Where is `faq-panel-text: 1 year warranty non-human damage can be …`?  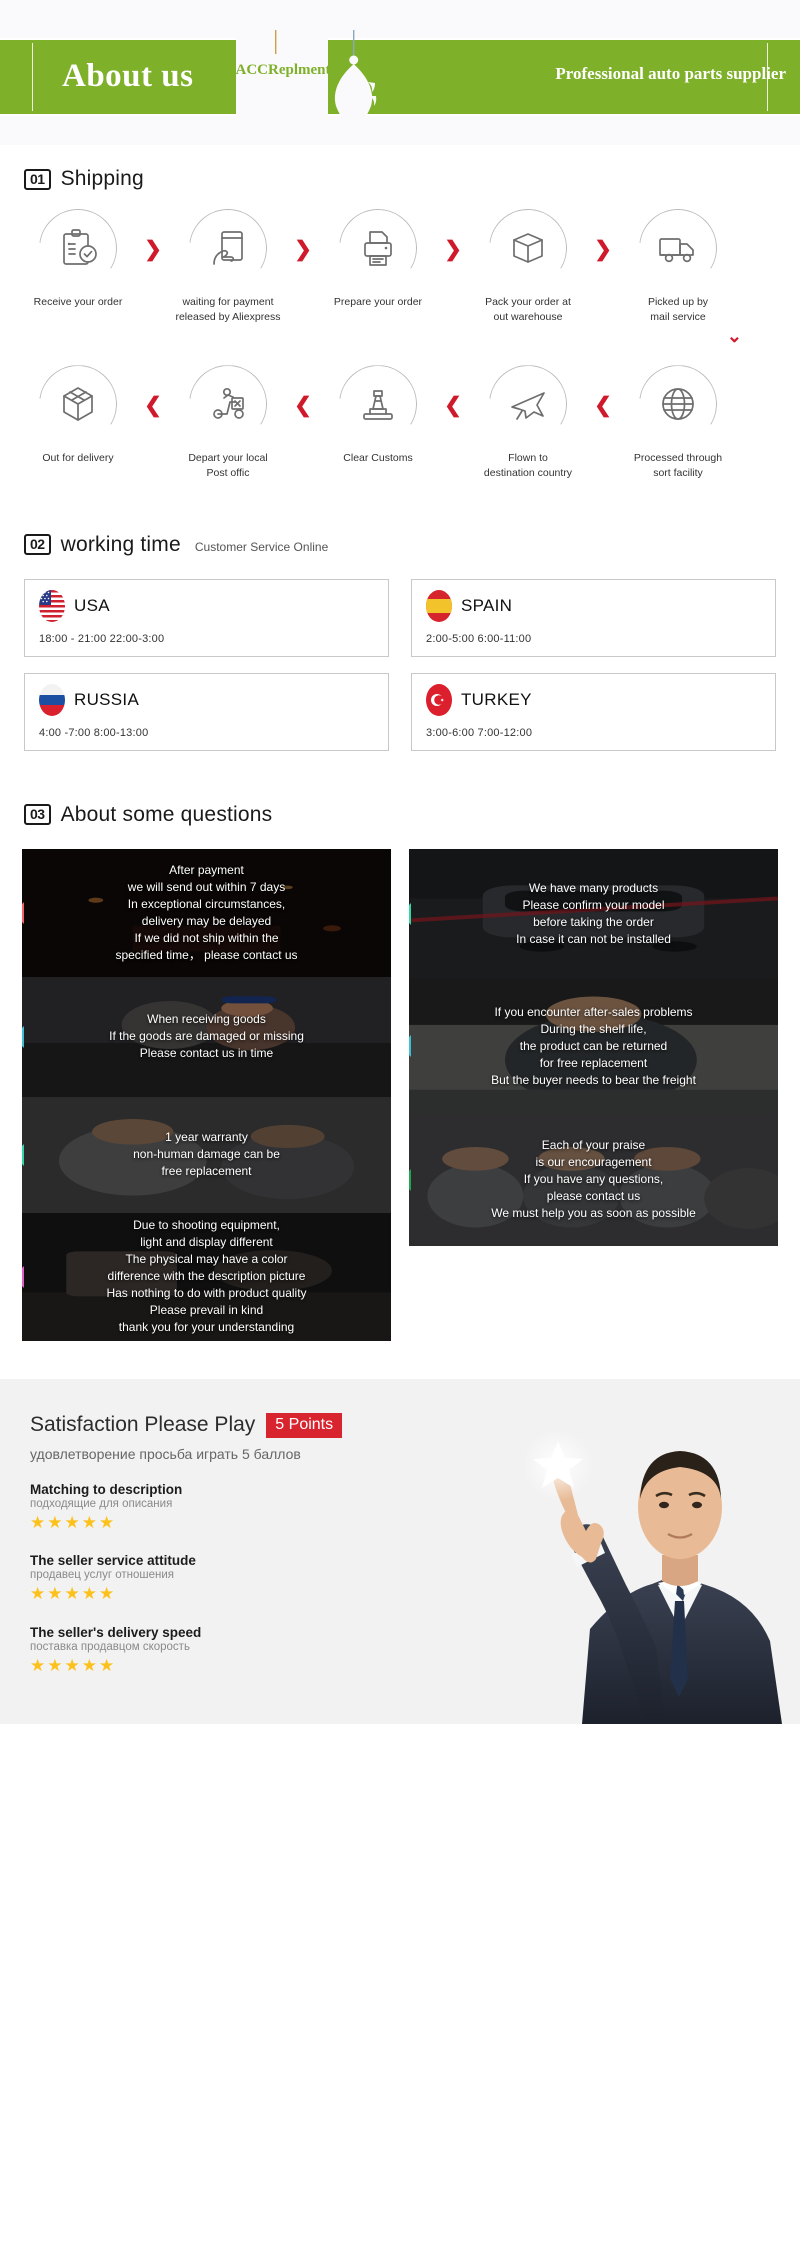
faq-panel-text: 1 year warranty non-human damage can be … is located at coordinates (206, 1154).